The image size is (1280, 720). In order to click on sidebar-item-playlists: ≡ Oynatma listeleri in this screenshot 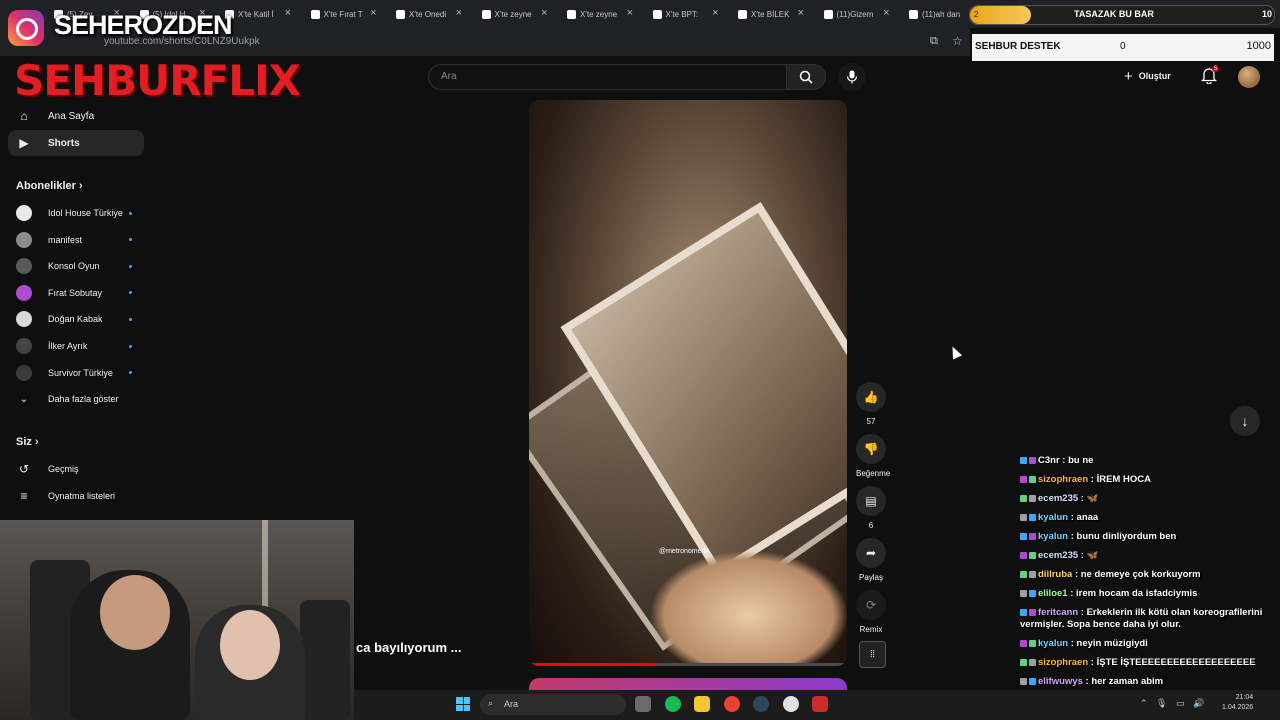, I will do `click(76, 496)`.